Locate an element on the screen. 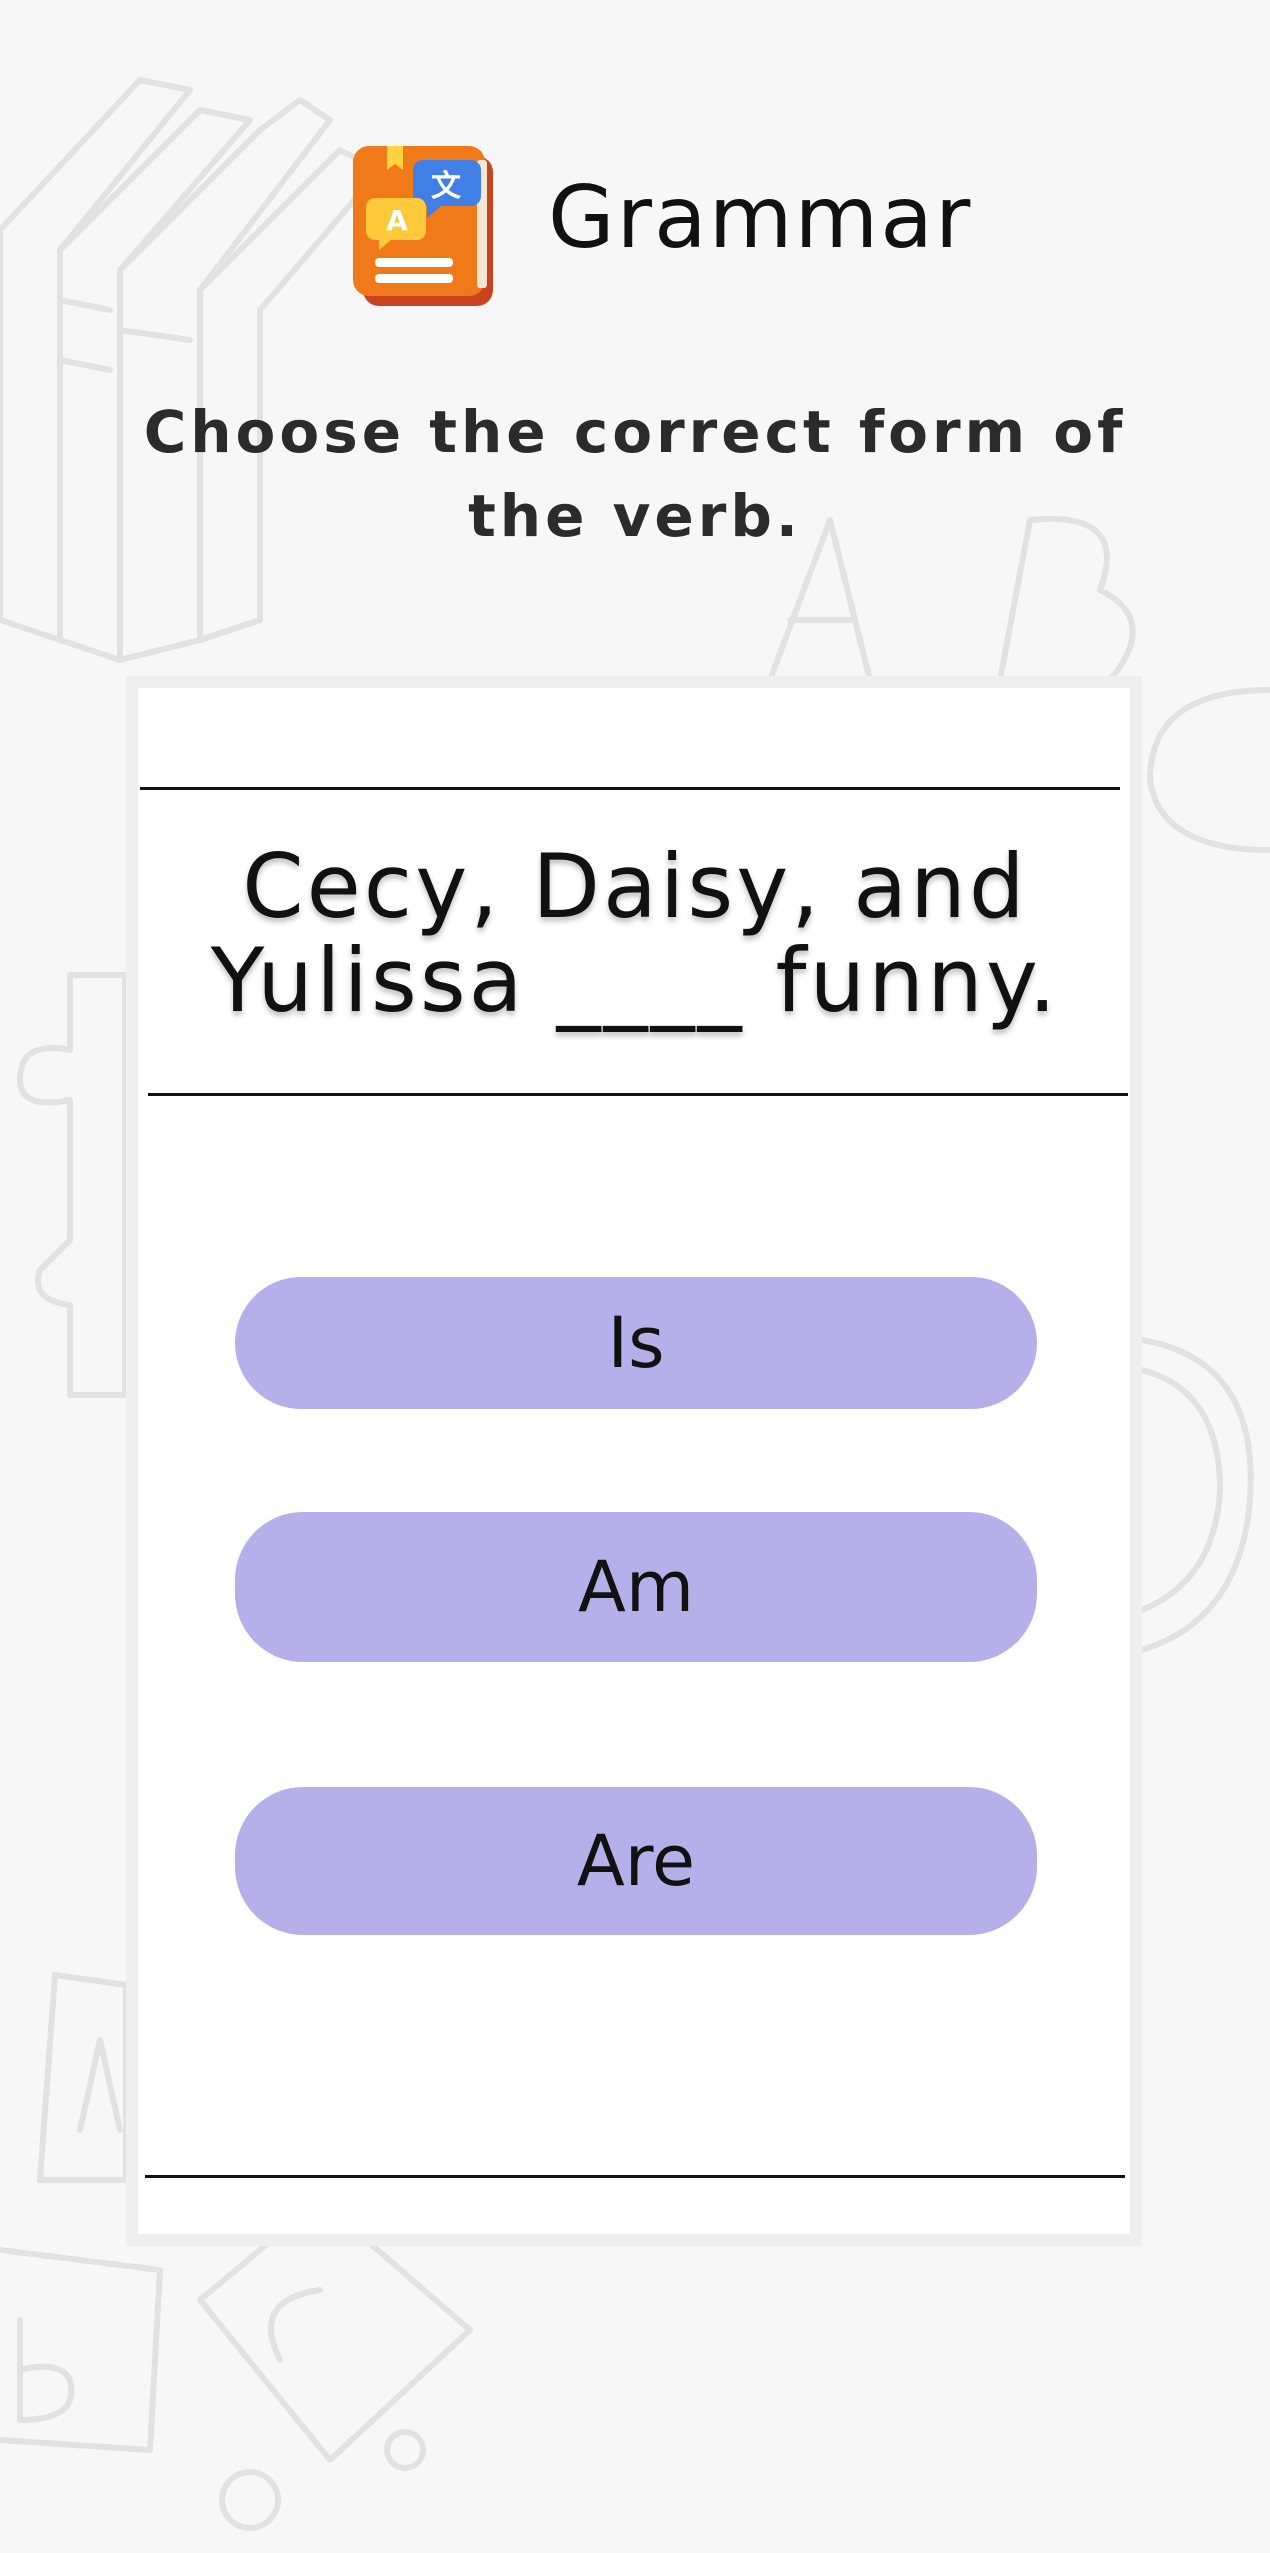 This screenshot has width=1270, height=2553. puzzle-doodle is located at coordinates (72, 1185).